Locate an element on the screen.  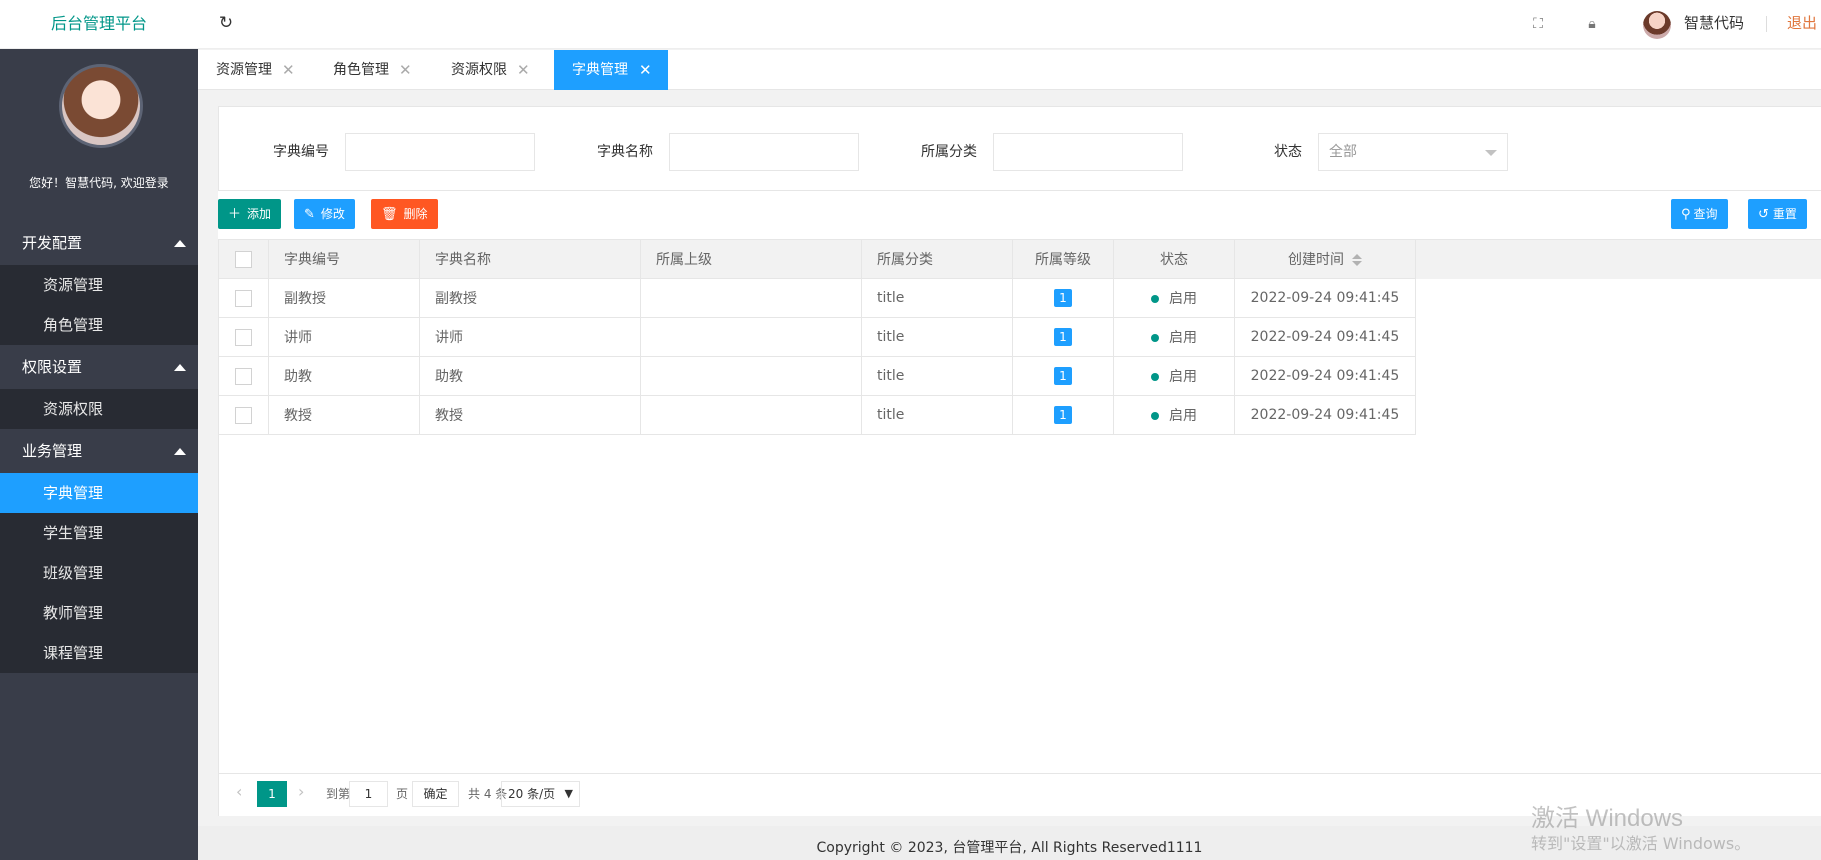
tab-resource-permission: 资源权限 ✕ is located at coordinates (484, 70).